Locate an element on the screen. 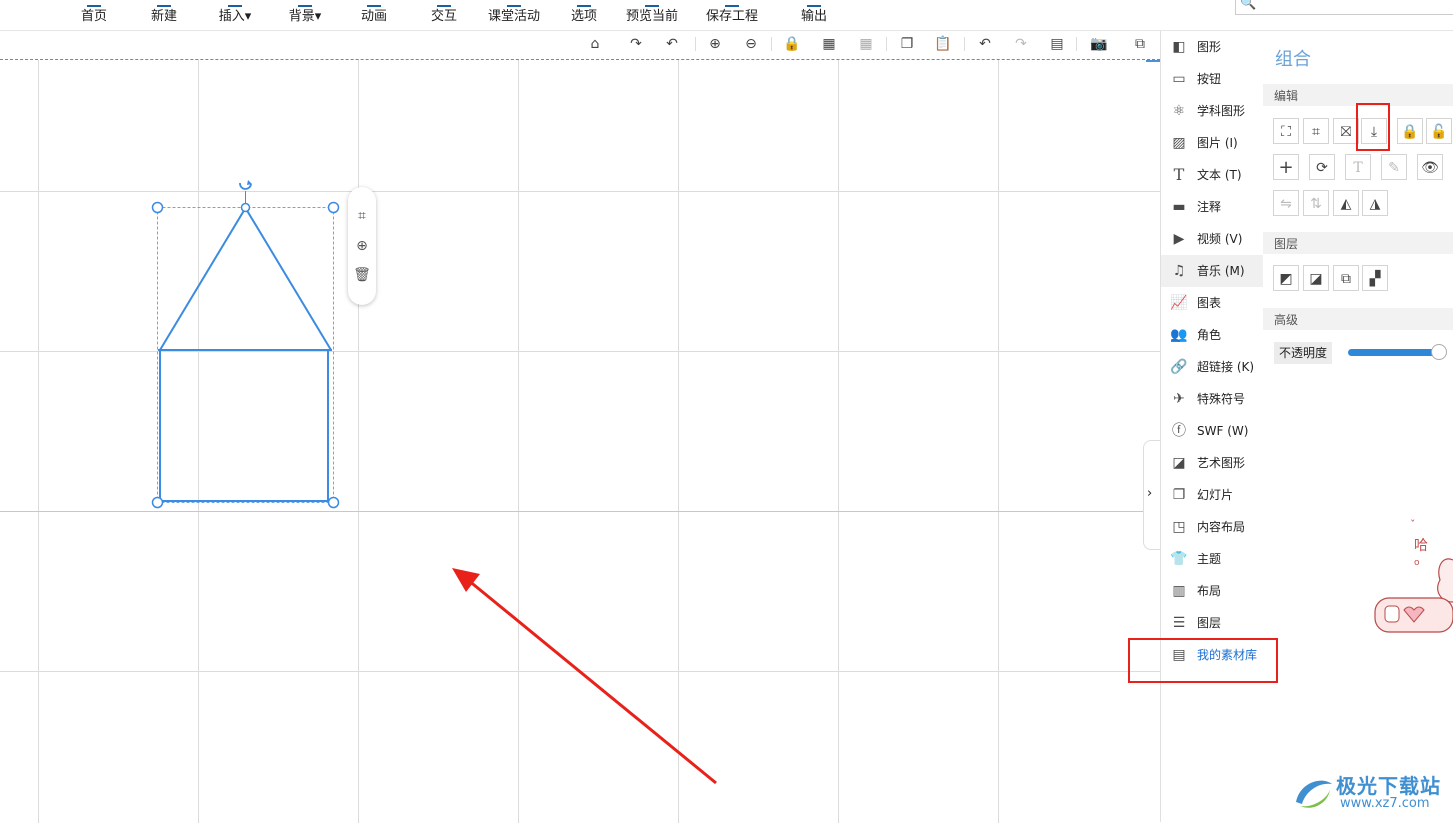 This screenshot has height=823, width=1453. ribbon-insert: 插入▾ is located at coordinates (235, 15).